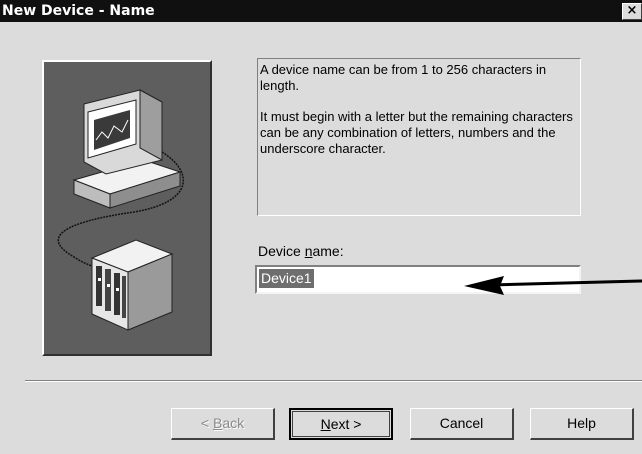 This screenshot has height=454, width=642. I want to click on device-name-value: Device1, so click(286, 278).